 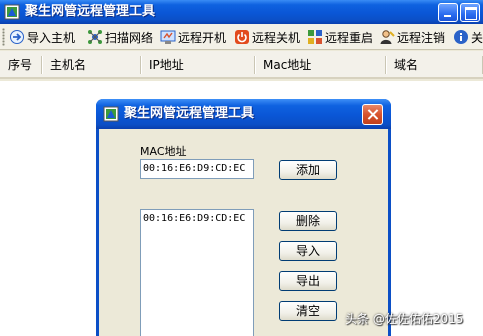 I want to click on column-header-mac: Mac地址, so click(x=320, y=65).